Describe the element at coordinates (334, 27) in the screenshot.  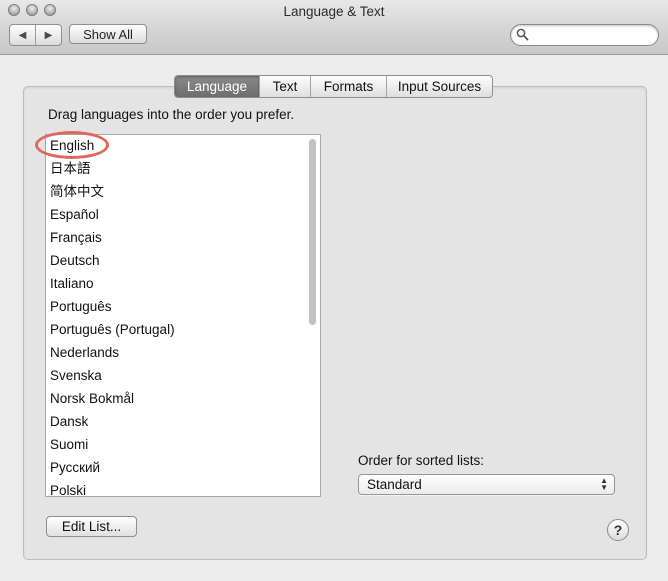
I see `window-titlebar: Language & Text ◀ ▶ Show All` at that location.